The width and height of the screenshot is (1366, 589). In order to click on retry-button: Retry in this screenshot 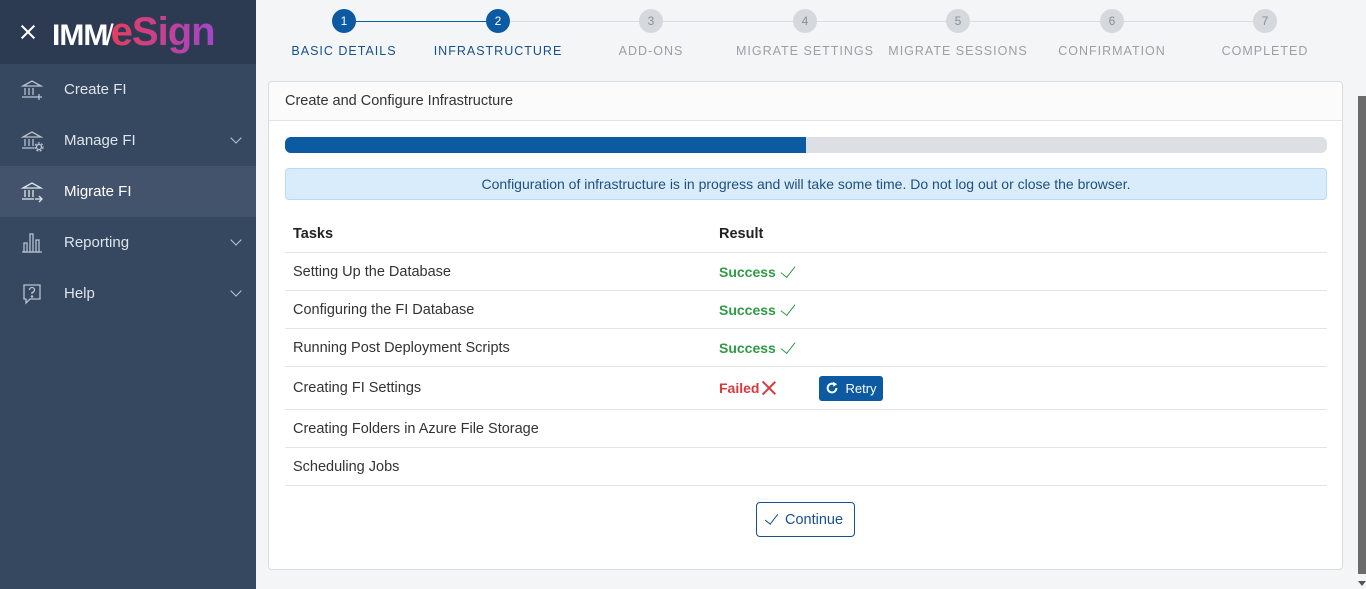, I will do `click(851, 388)`.